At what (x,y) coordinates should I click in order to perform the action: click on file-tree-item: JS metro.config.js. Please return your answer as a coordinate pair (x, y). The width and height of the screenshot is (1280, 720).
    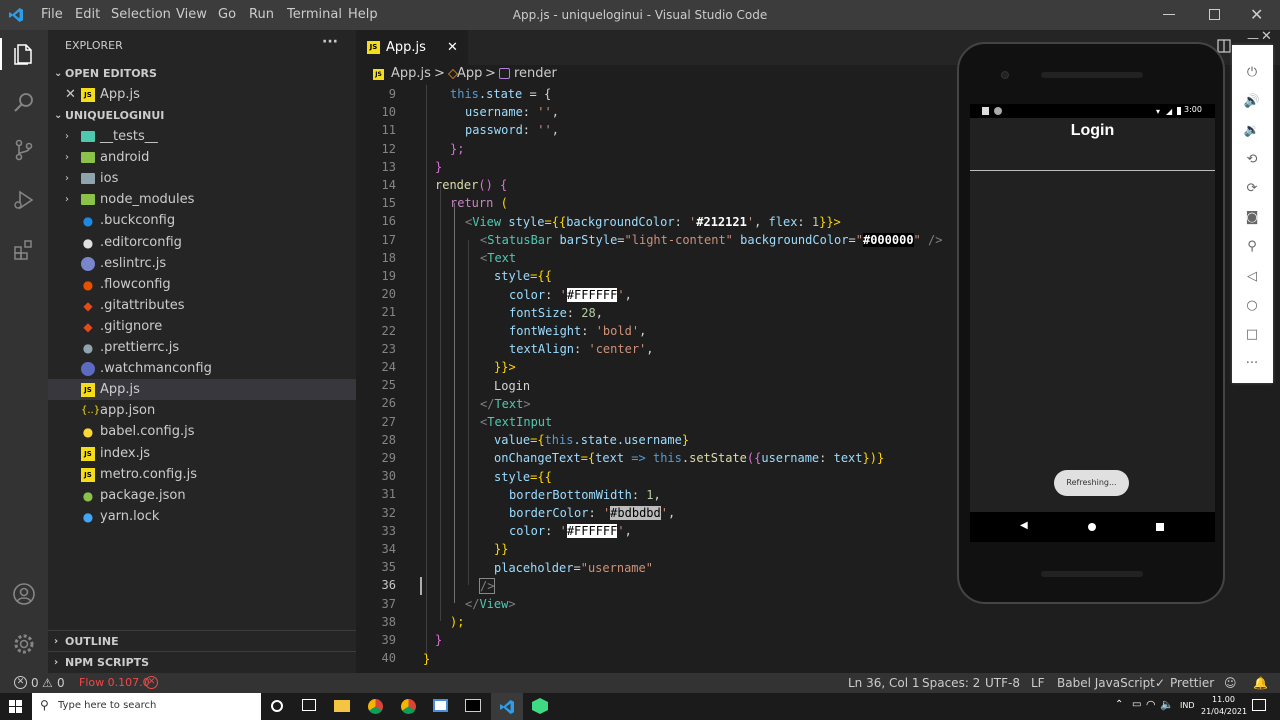
    Looking at the image, I should click on (202, 474).